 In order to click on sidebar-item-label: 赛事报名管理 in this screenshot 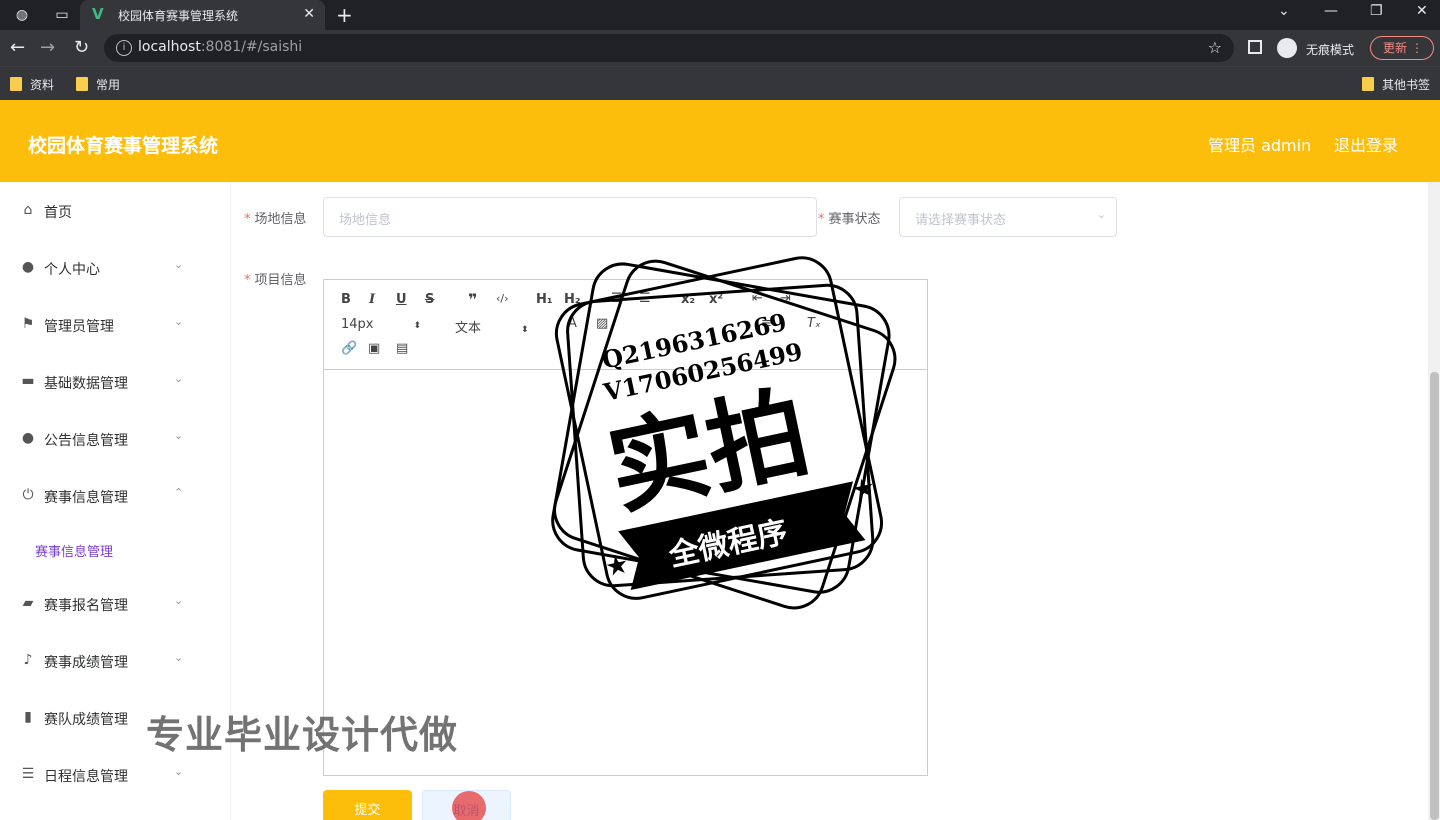, I will do `click(86, 606)`.